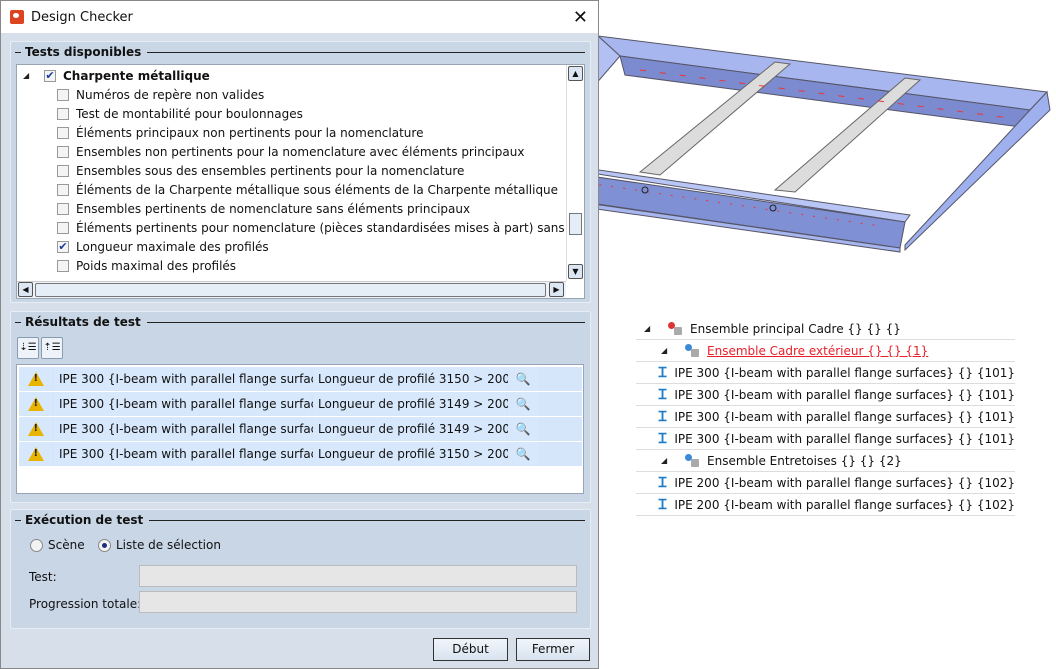 The width and height of the screenshot is (1056, 669). I want to click on radio-label: Liste de sélection, so click(168, 545).